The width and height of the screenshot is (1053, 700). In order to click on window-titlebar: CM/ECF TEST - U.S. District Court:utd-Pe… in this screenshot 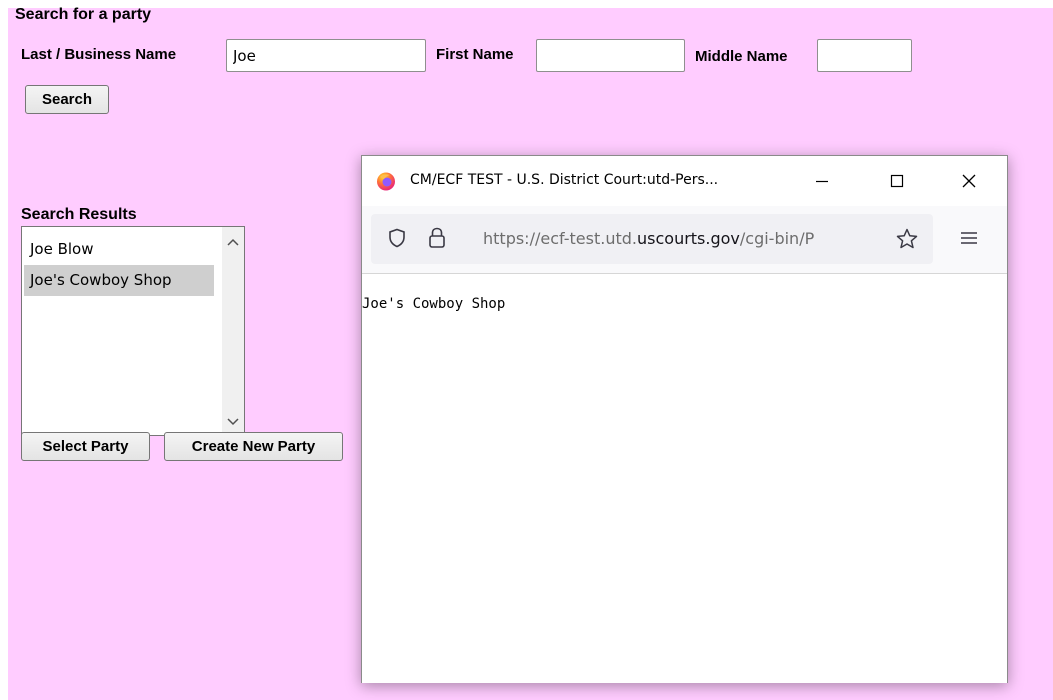, I will do `click(684, 181)`.